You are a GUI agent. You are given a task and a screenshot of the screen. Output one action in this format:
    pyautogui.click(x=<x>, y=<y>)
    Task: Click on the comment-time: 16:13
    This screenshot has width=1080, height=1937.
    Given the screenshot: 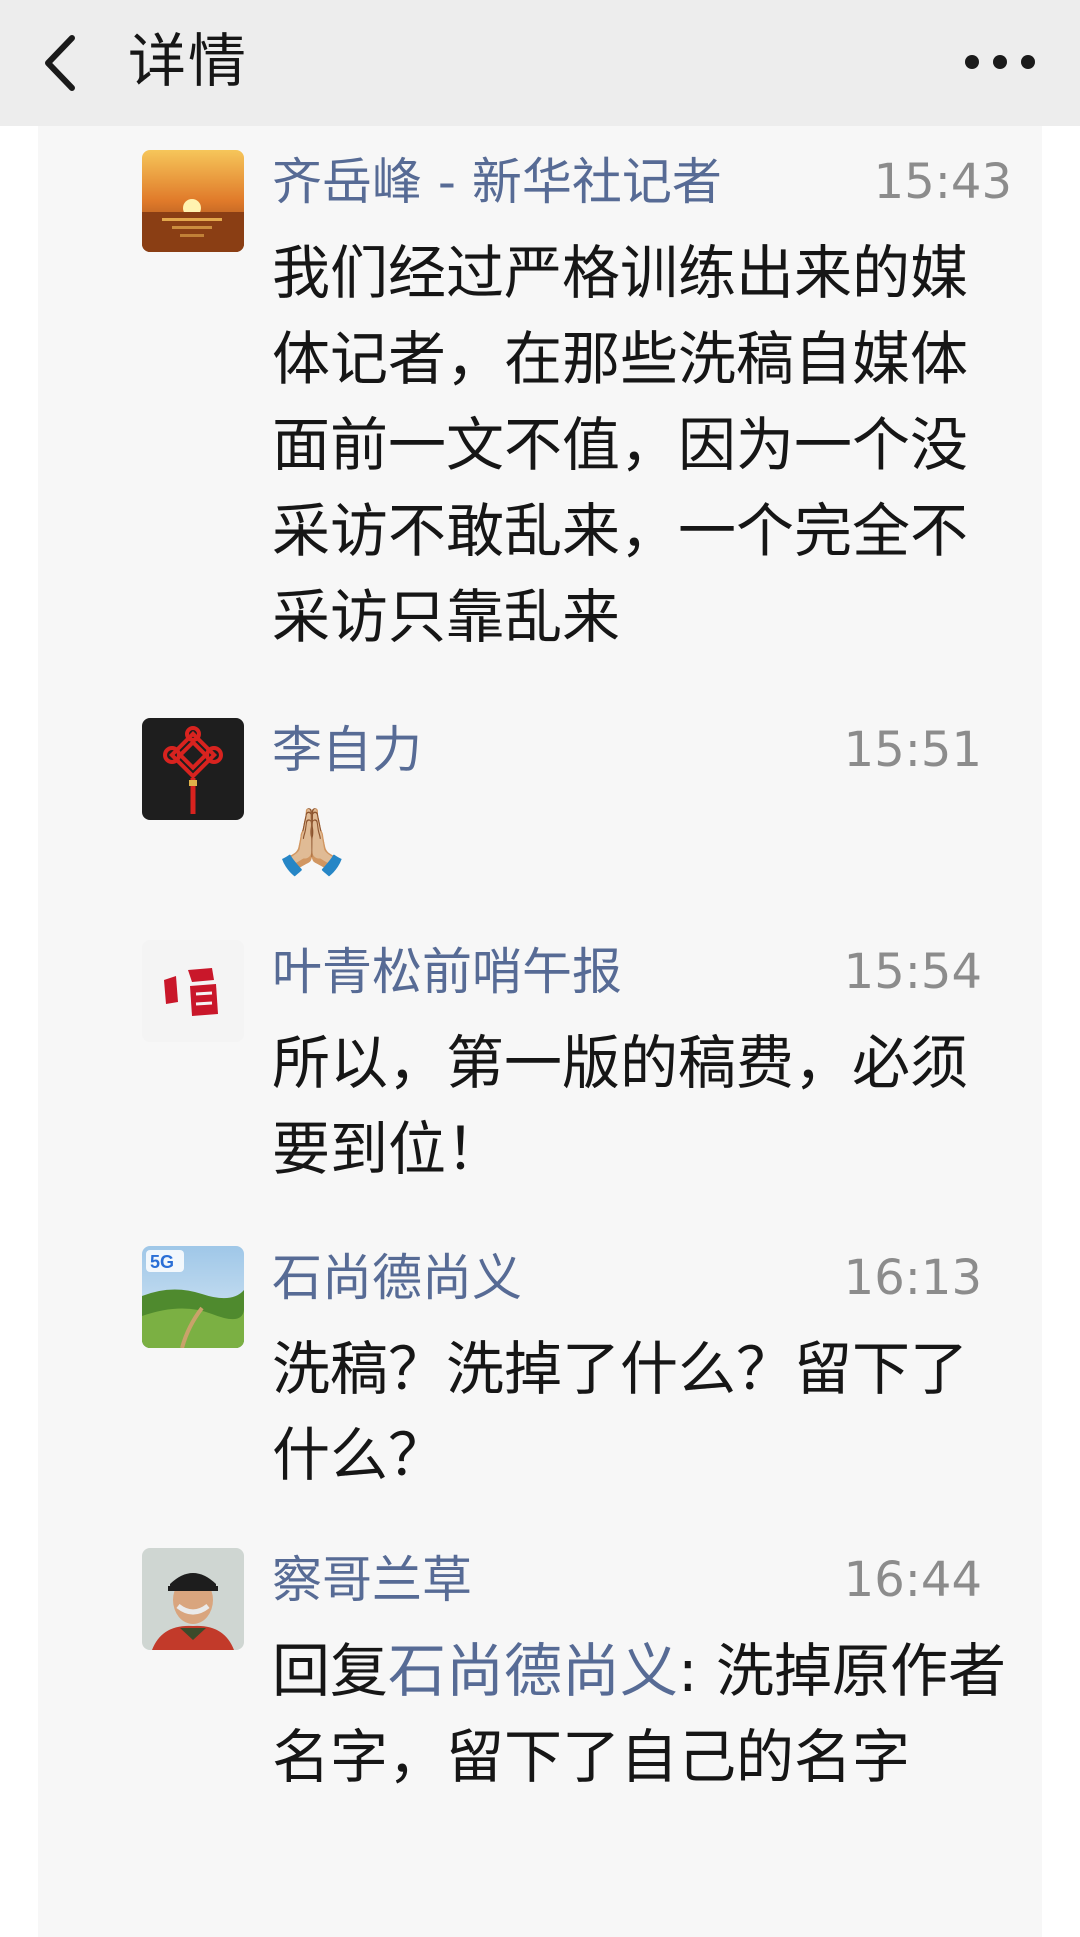 What is the action you would take?
    pyautogui.click(x=912, y=1278)
    